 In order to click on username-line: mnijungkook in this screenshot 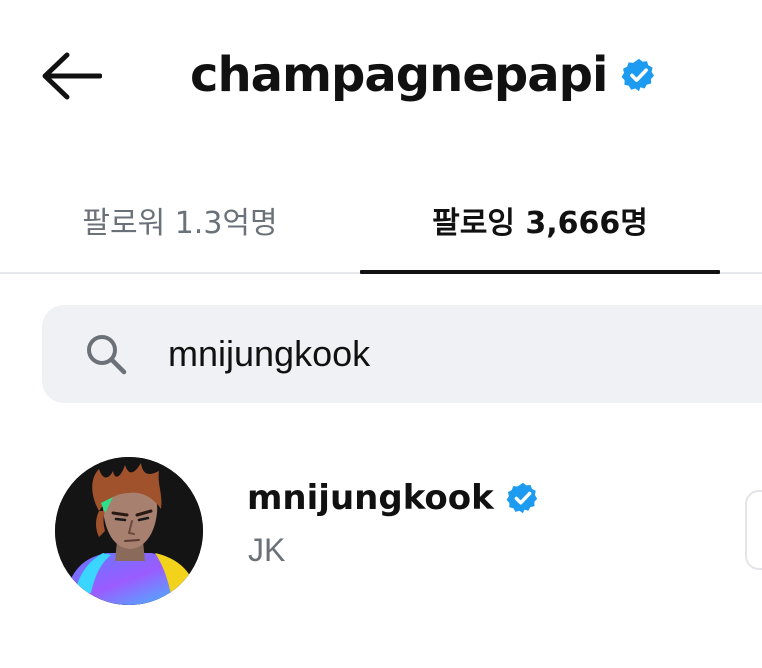, I will do `click(393, 498)`.